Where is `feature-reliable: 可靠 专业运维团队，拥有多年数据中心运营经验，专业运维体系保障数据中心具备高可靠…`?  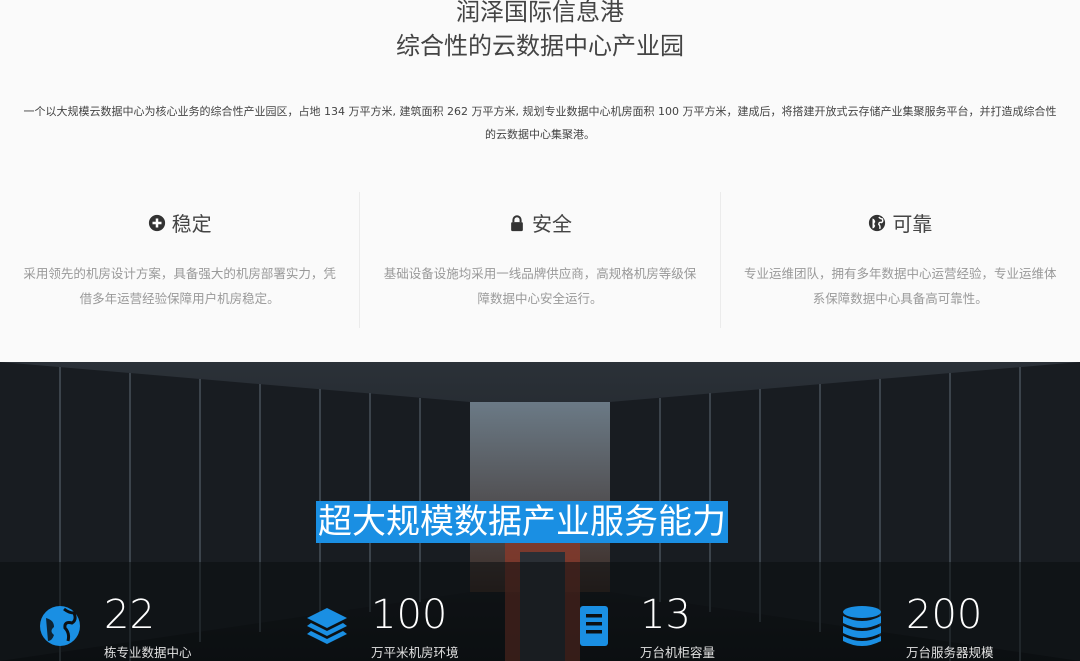
feature-reliable: 可靠 专业运维团队，拥有多年数据中心运营经验，专业运维体系保障数据中心具备高可靠… is located at coordinates (899, 260).